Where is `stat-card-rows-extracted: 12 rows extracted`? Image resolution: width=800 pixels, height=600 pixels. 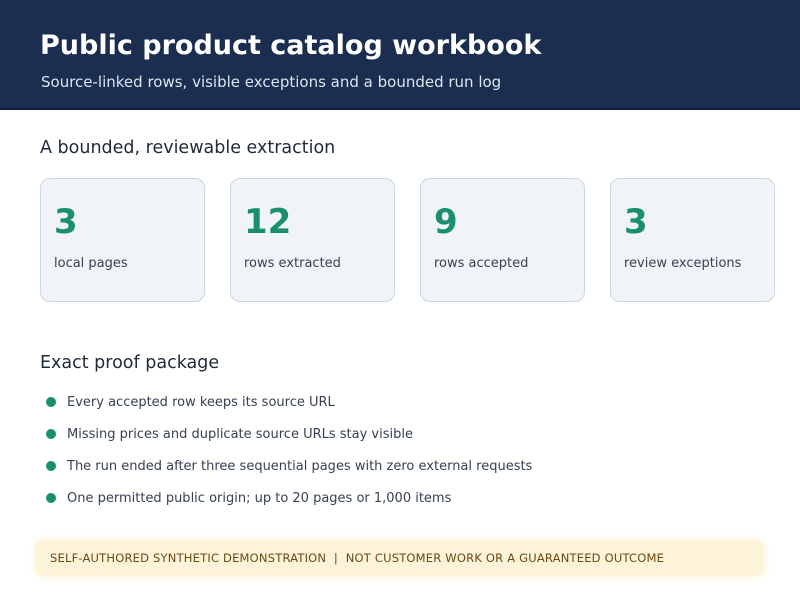 stat-card-rows-extracted: 12 rows extracted is located at coordinates (312, 240).